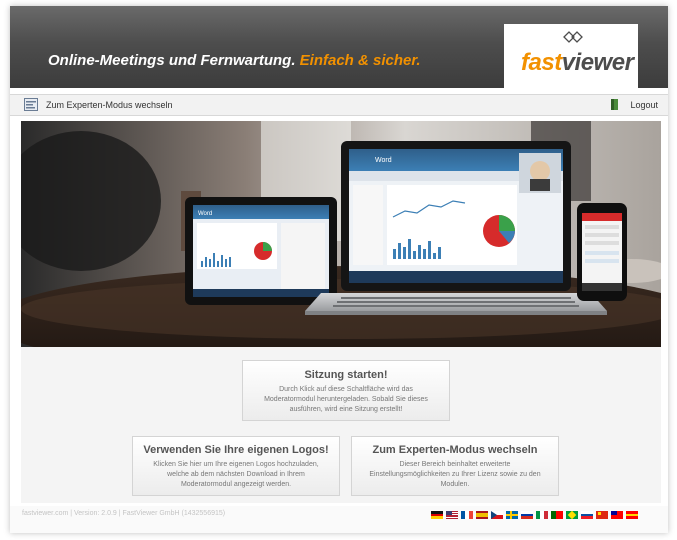 The width and height of the screenshot is (677, 540). Describe the element at coordinates (482, 515) in the screenshot. I see `flag-es-icon` at that location.